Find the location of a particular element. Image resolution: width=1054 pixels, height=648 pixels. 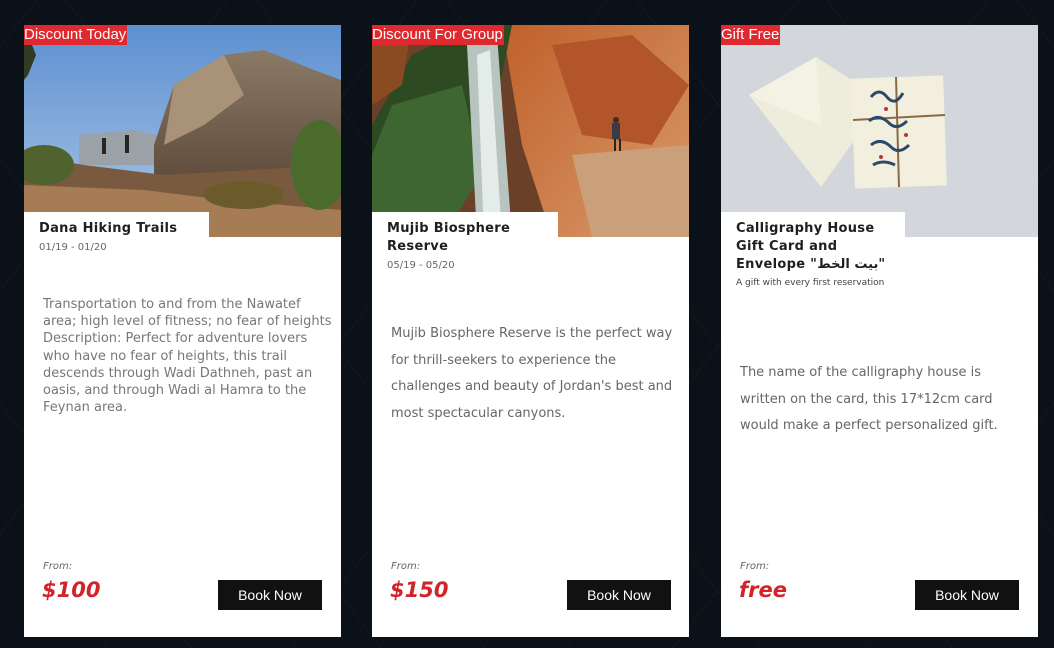

title-box: Dana Hiking Trails 01/19 - 01/20 is located at coordinates (116, 234).